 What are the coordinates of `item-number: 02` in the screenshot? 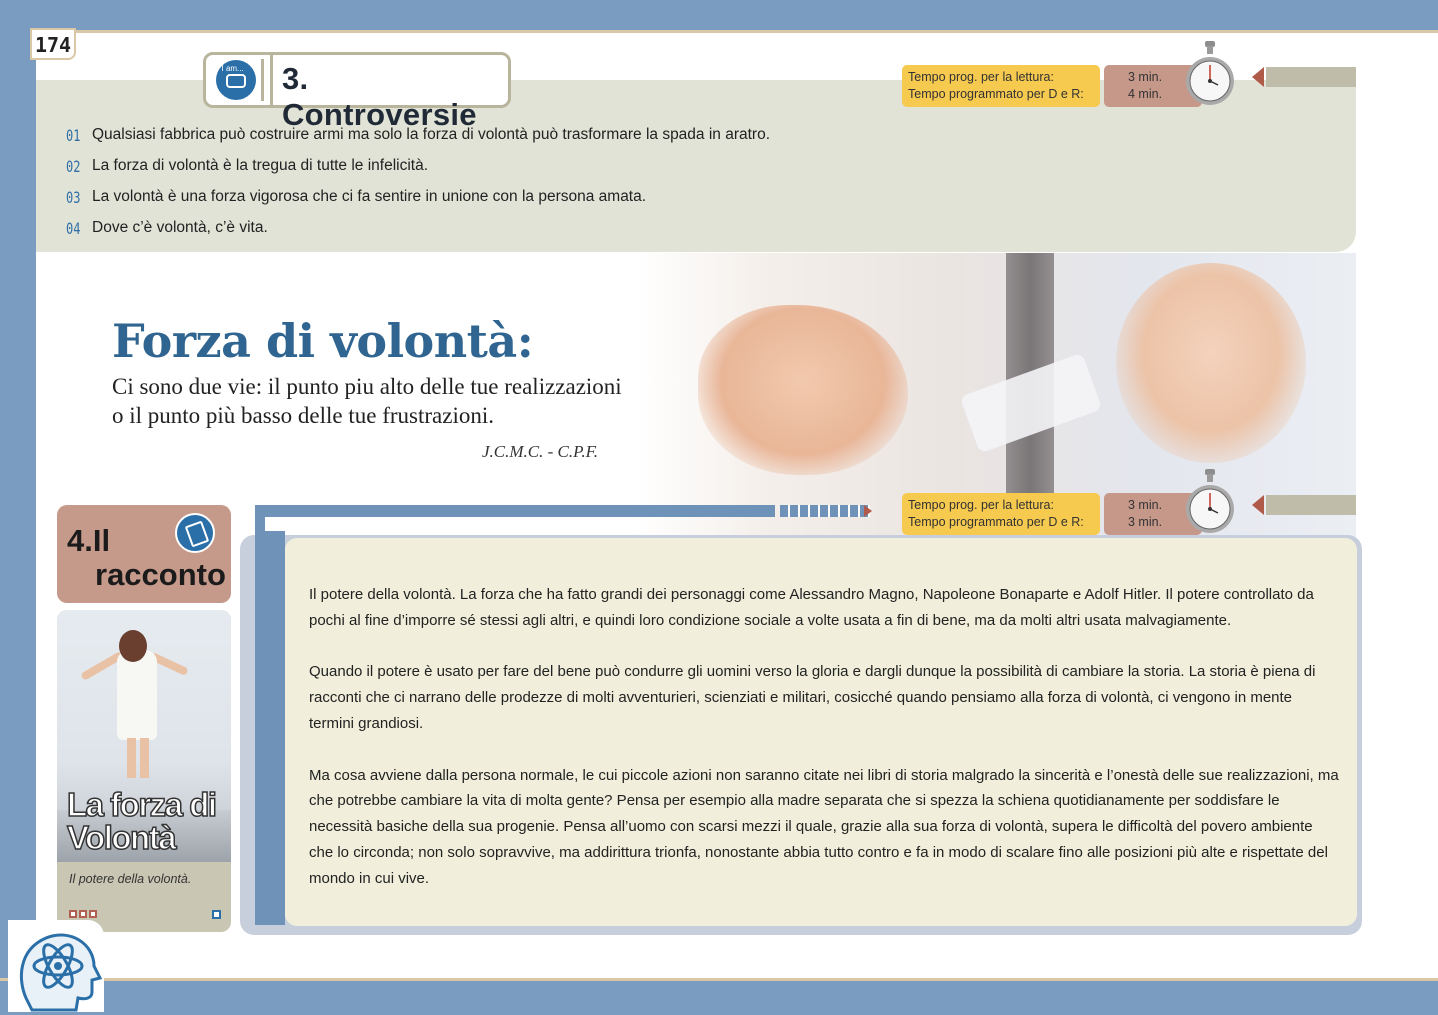 It's located at (73, 166).